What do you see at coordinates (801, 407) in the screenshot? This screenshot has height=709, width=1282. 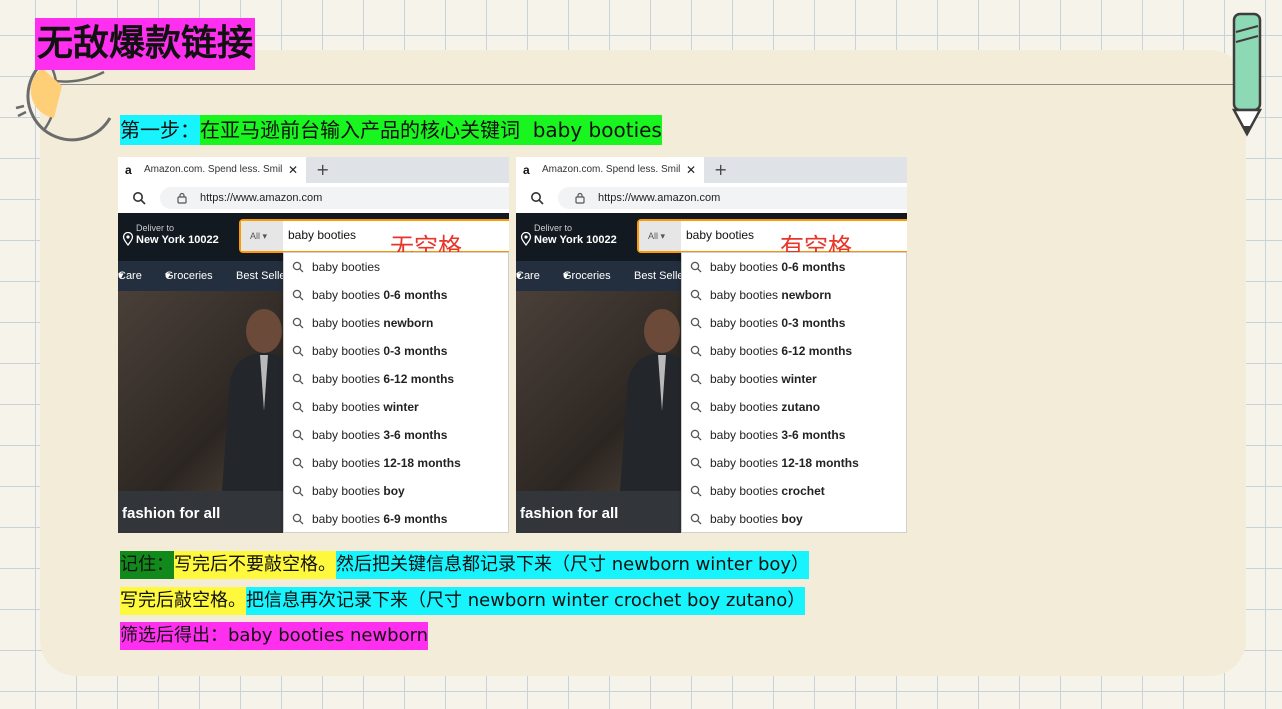 I see `suggestion-completion: zutano` at bounding box center [801, 407].